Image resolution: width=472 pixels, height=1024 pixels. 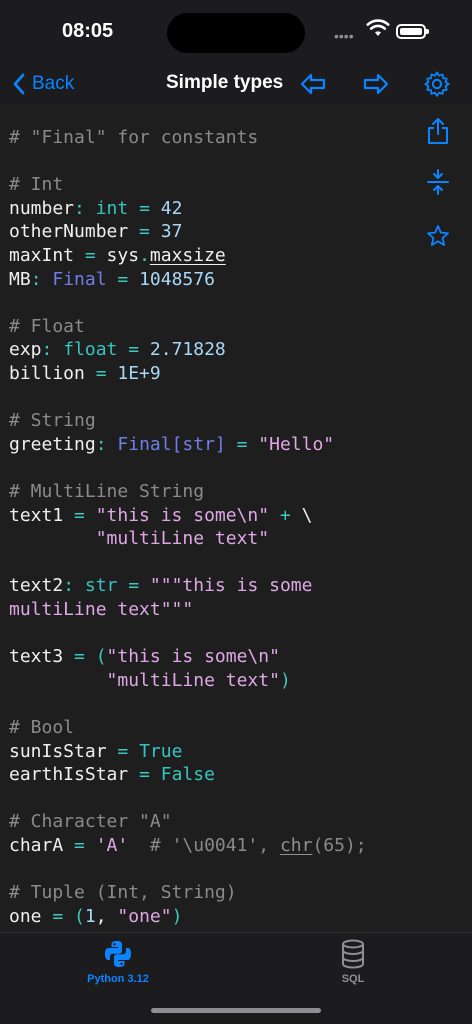 I want to click on code-token: +, so click(x=285, y=515).